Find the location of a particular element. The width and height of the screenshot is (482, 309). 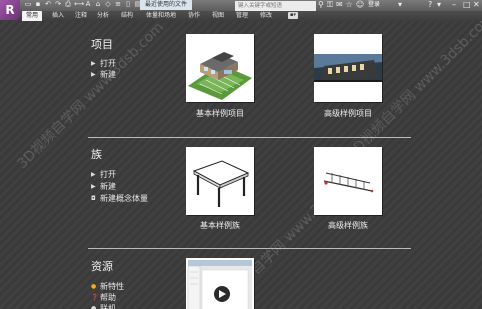

families-new-label: 新建 is located at coordinates (108, 186).